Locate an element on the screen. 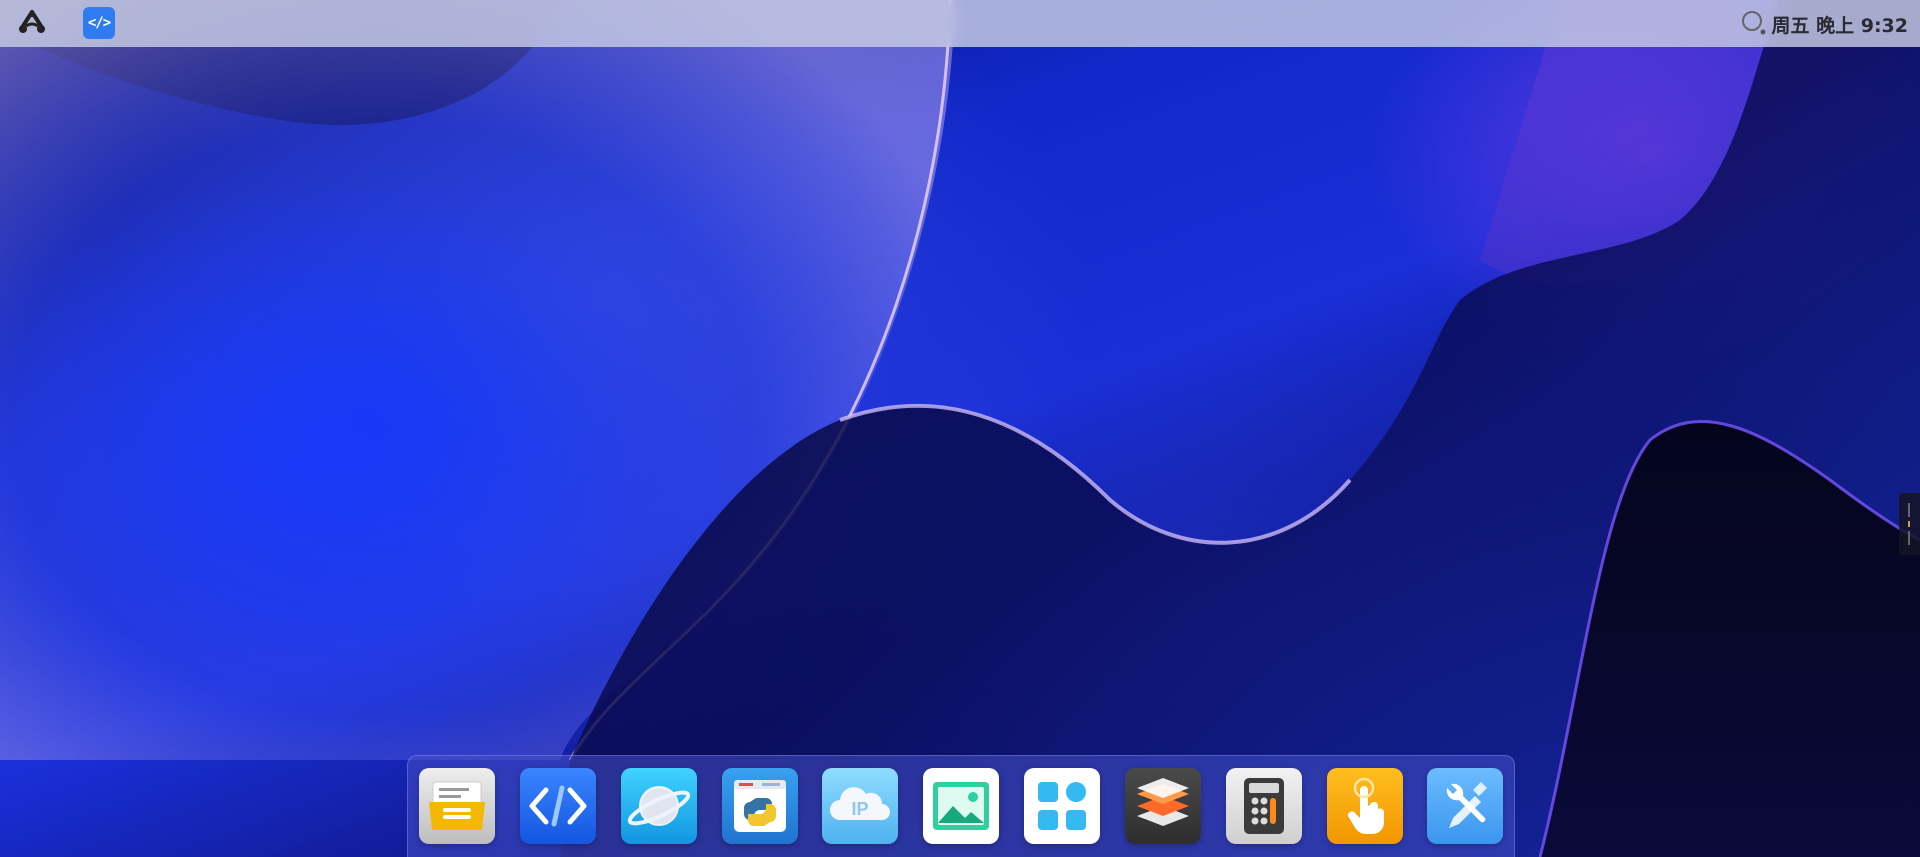 Image resolution: width=1920 pixels, height=857 pixels. calculator-icon is located at coordinates (1264, 806).